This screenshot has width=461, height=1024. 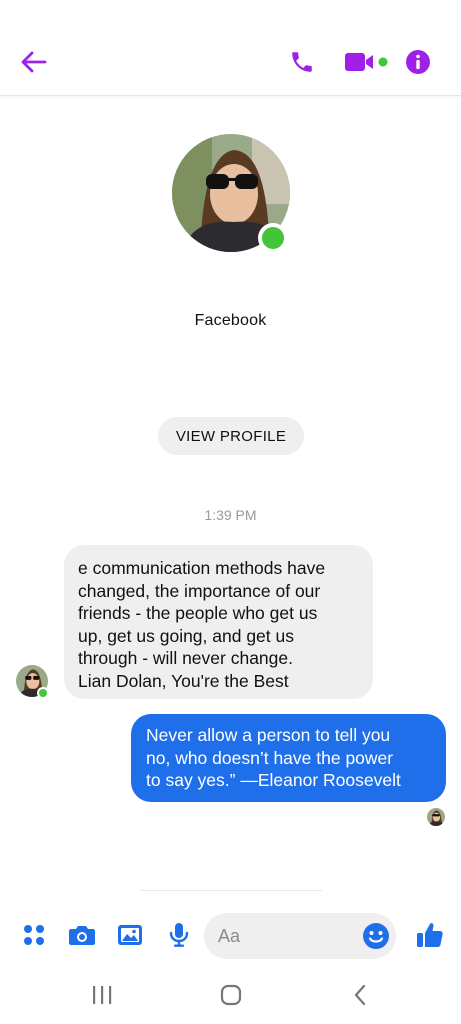 What do you see at coordinates (231, 890) in the screenshot?
I see `divider` at bounding box center [231, 890].